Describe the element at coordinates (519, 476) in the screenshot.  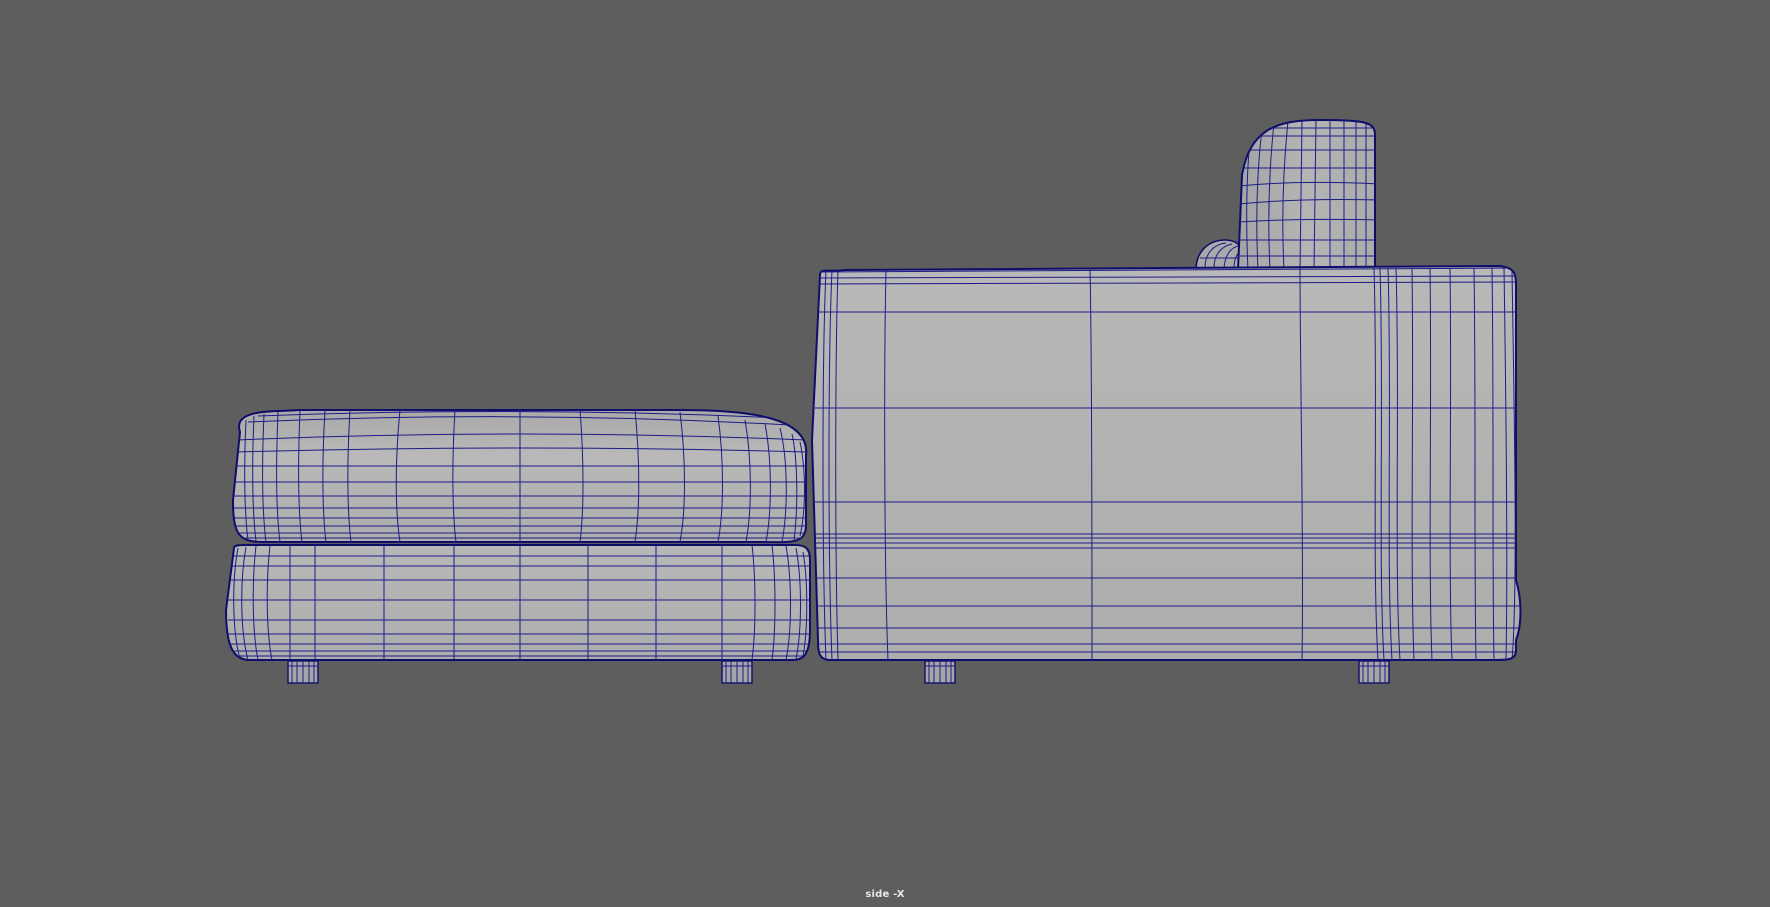
I see `ottoman-top-cushion` at that location.